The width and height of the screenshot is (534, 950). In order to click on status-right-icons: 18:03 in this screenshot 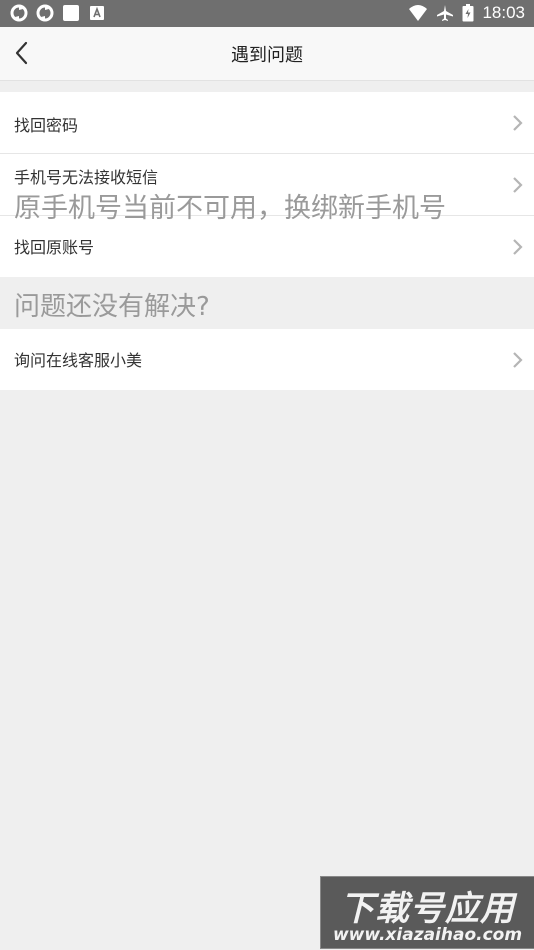, I will do `click(466, 13)`.